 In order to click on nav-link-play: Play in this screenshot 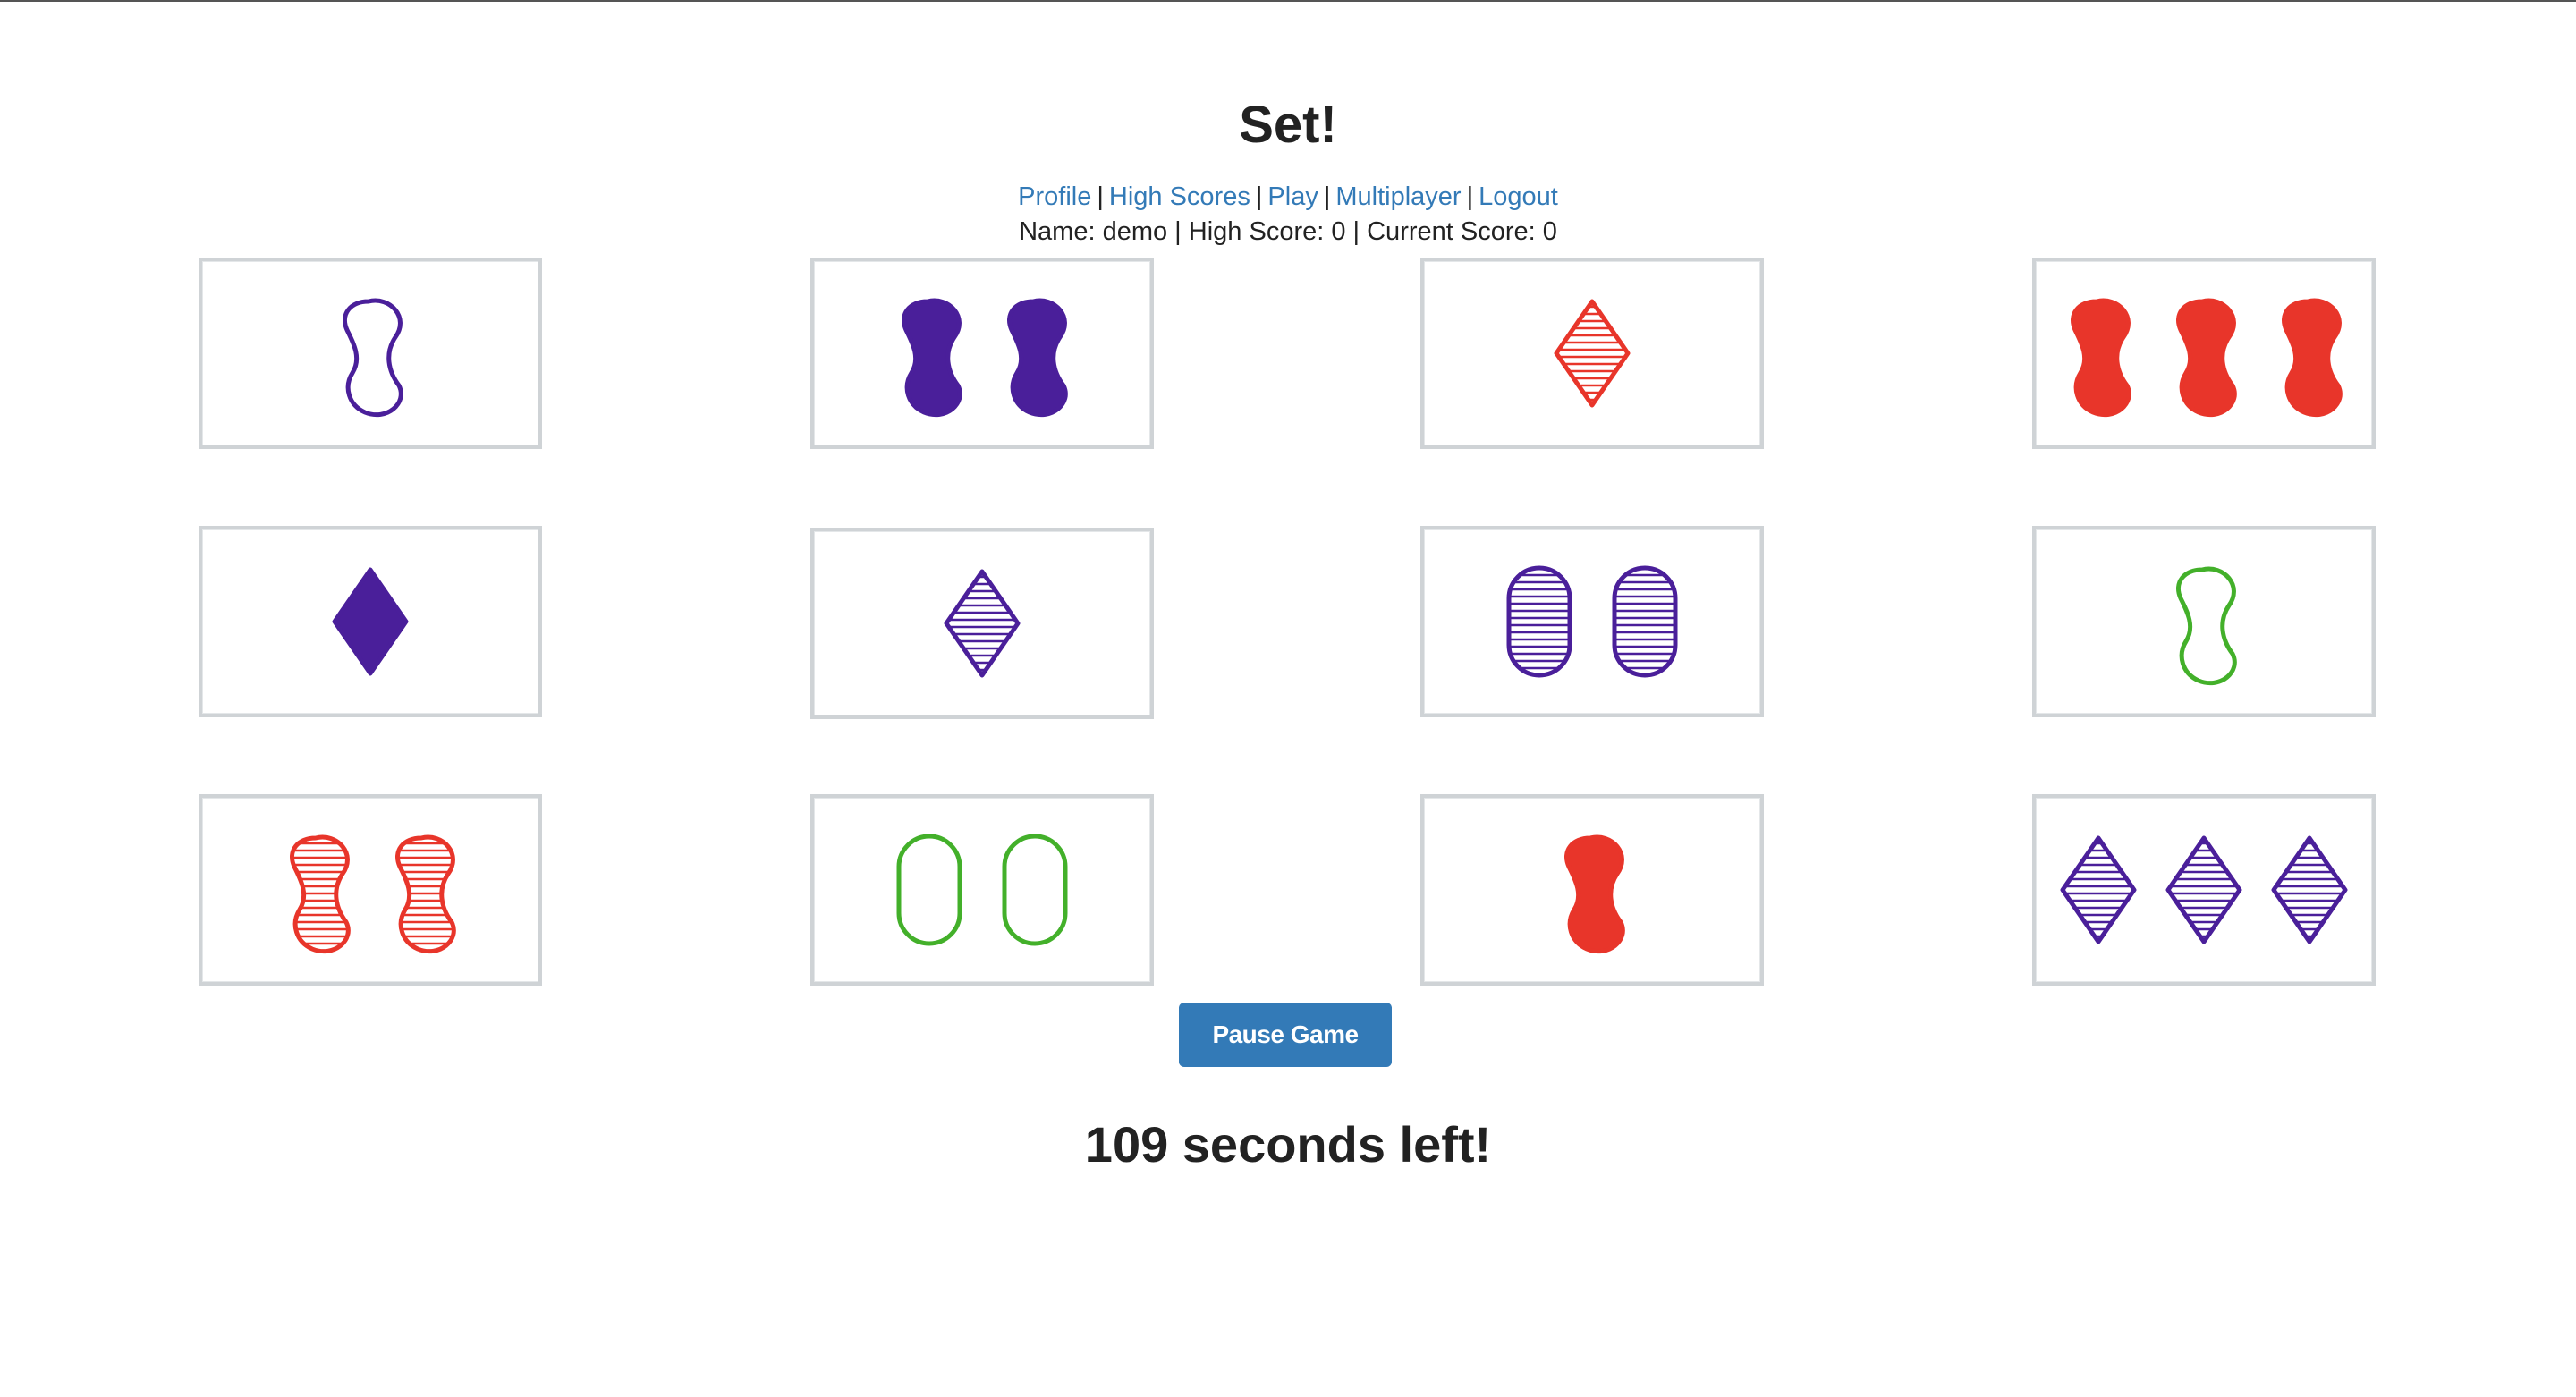, I will do `click(1292, 197)`.